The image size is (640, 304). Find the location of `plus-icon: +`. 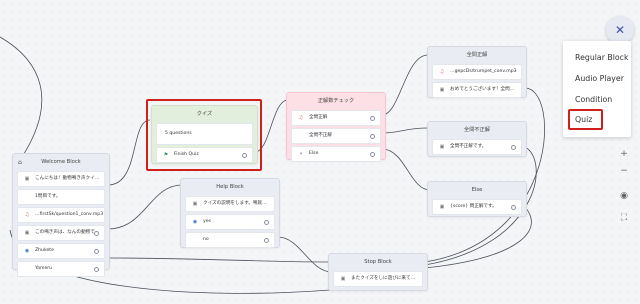

plus-icon: + is located at coordinates (624, 154).